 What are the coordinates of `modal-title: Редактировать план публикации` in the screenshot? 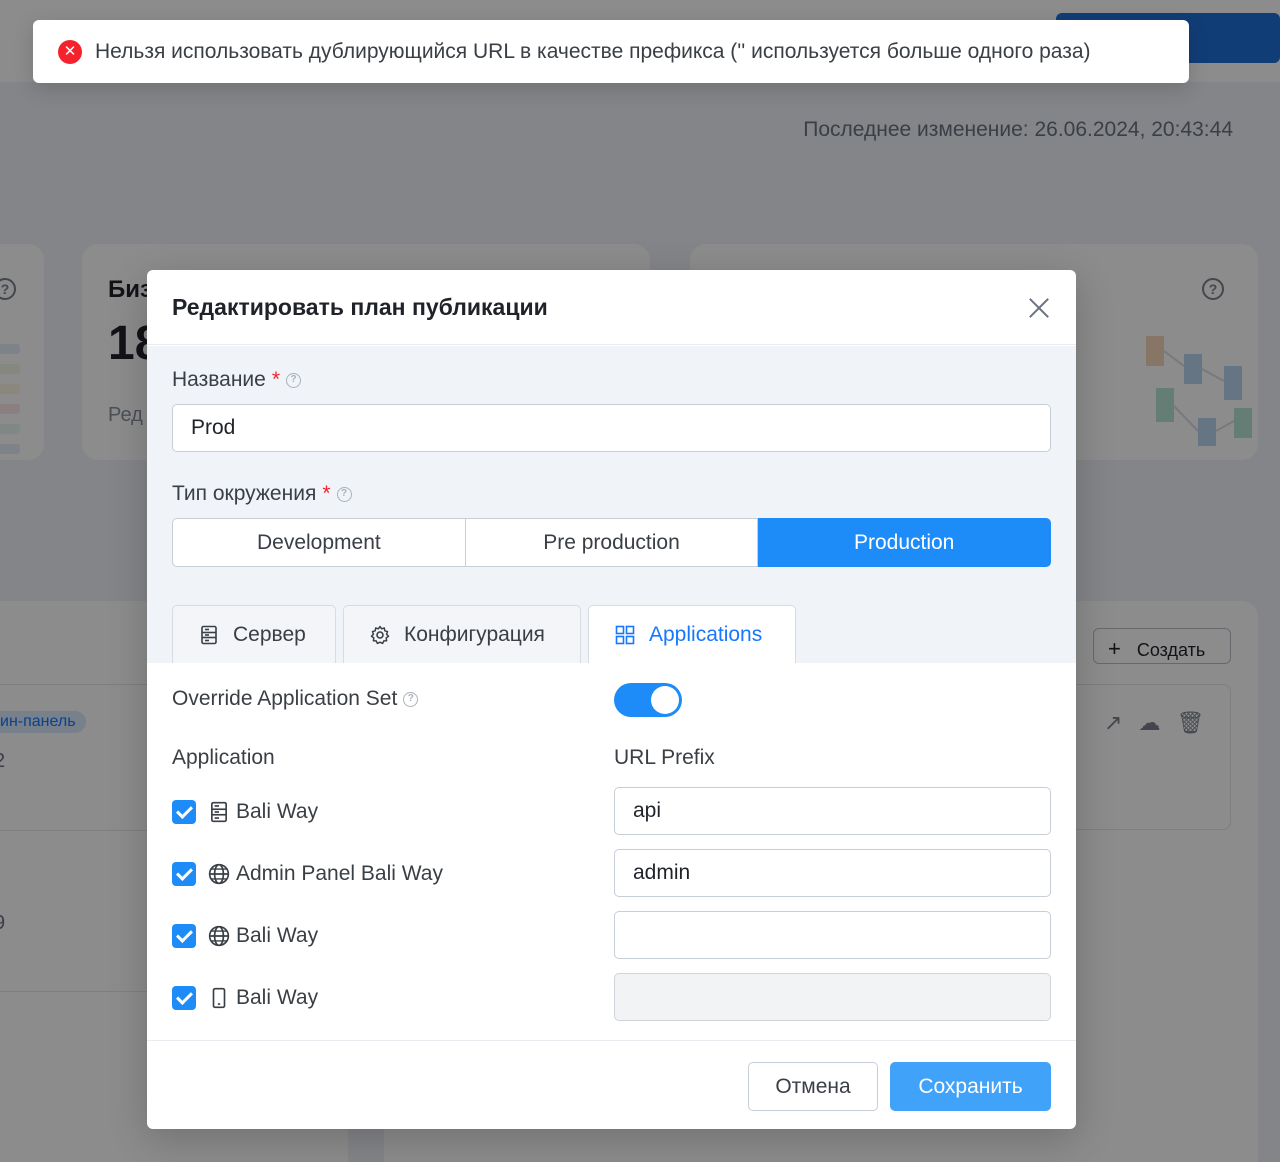 It's located at (360, 307).